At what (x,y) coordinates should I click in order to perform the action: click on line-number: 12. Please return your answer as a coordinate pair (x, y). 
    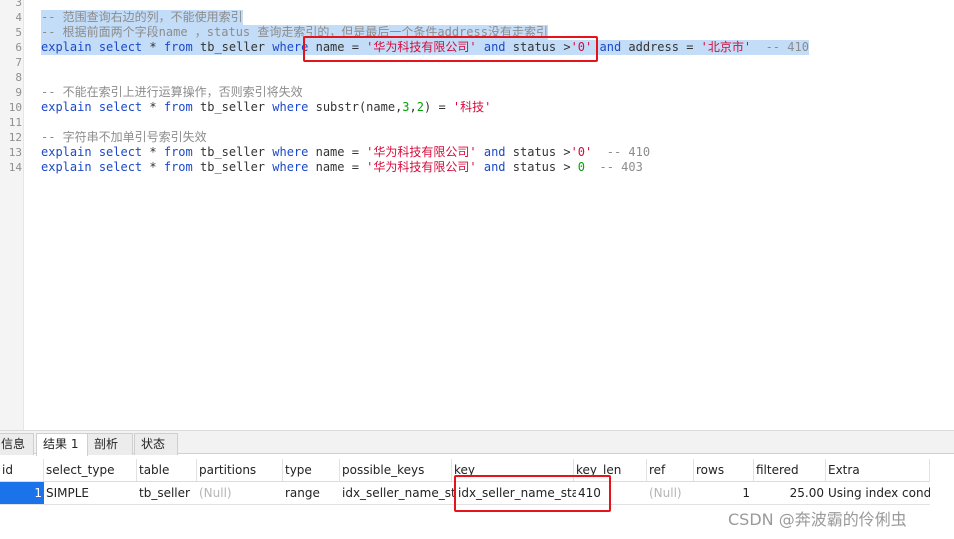
    Looking at the image, I should click on (15, 137).